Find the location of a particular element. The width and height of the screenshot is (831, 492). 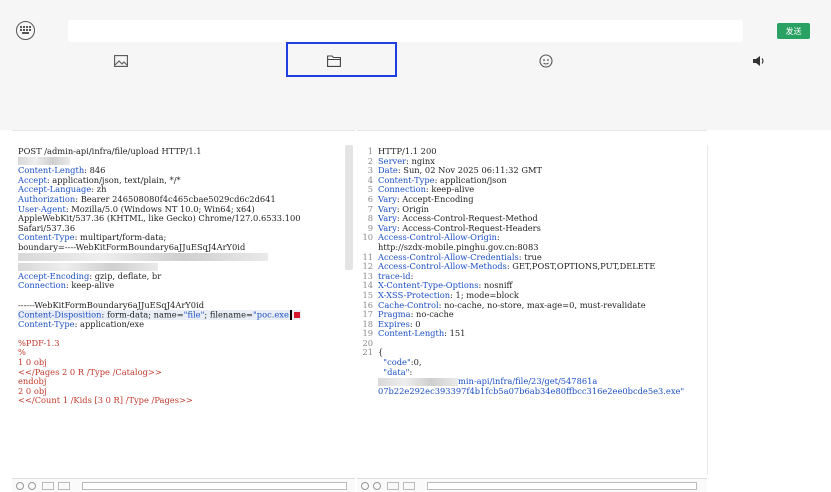

emoji-icon is located at coordinates (546, 61).